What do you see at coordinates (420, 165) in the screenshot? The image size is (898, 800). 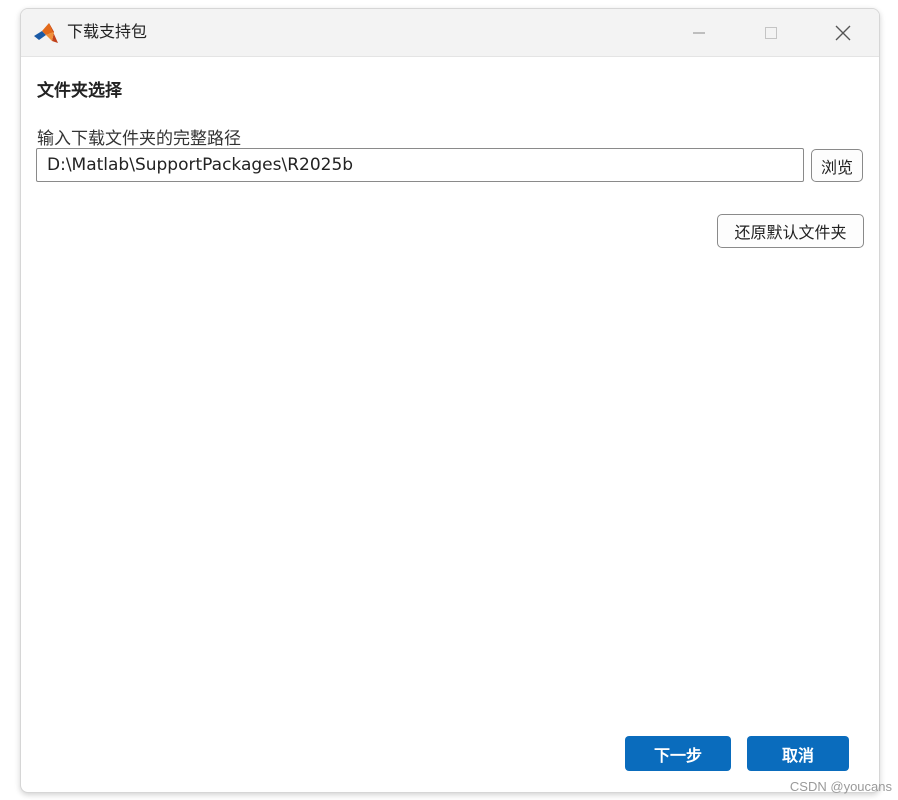 I see `path-input` at bounding box center [420, 165].